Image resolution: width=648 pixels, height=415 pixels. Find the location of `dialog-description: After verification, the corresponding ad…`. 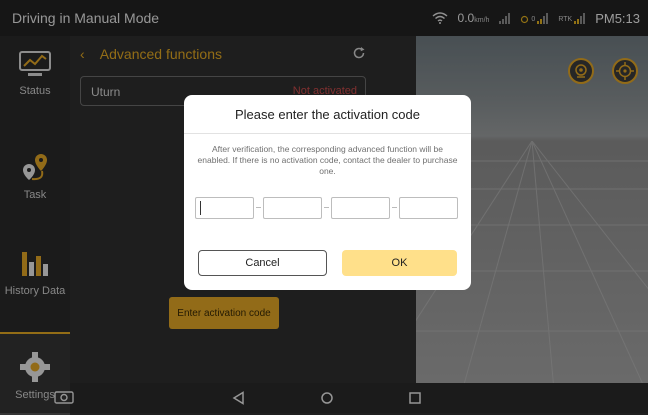

dialog-description: After verification, the corresponding ad… is located at coordinates (327, 160).